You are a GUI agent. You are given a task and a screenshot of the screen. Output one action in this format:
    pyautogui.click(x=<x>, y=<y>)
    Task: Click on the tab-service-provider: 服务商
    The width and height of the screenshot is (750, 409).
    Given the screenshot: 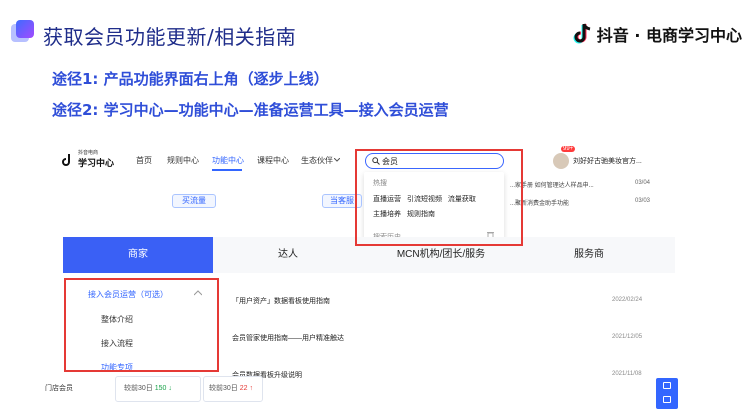 What is the action you would take?
    pyautogui.click(x=589, y=255)
    